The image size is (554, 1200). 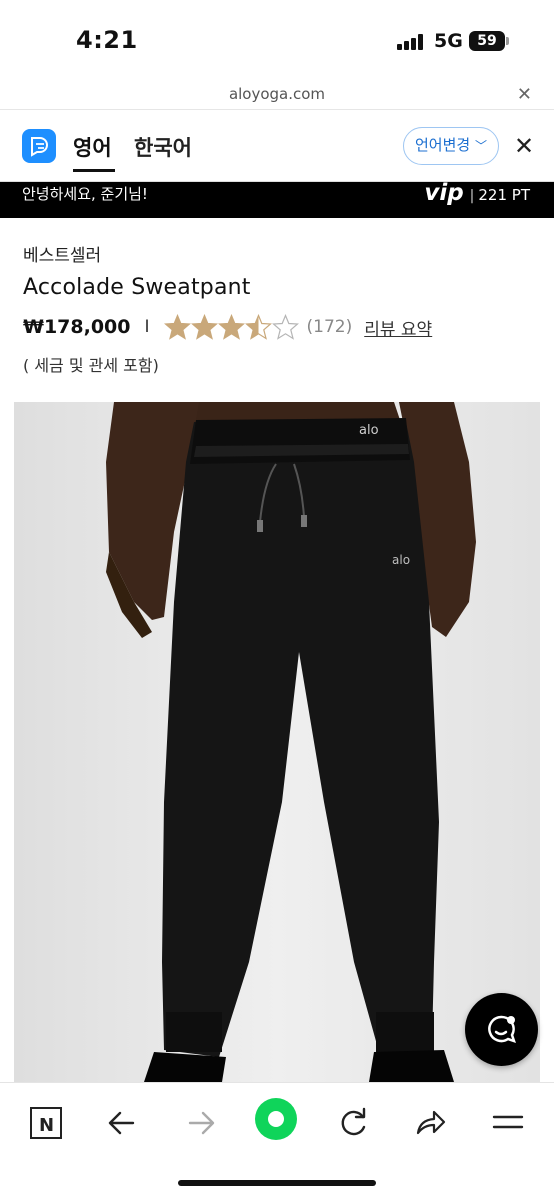 I want to click on back-arrow-icon, so click(x=123, y=1123).